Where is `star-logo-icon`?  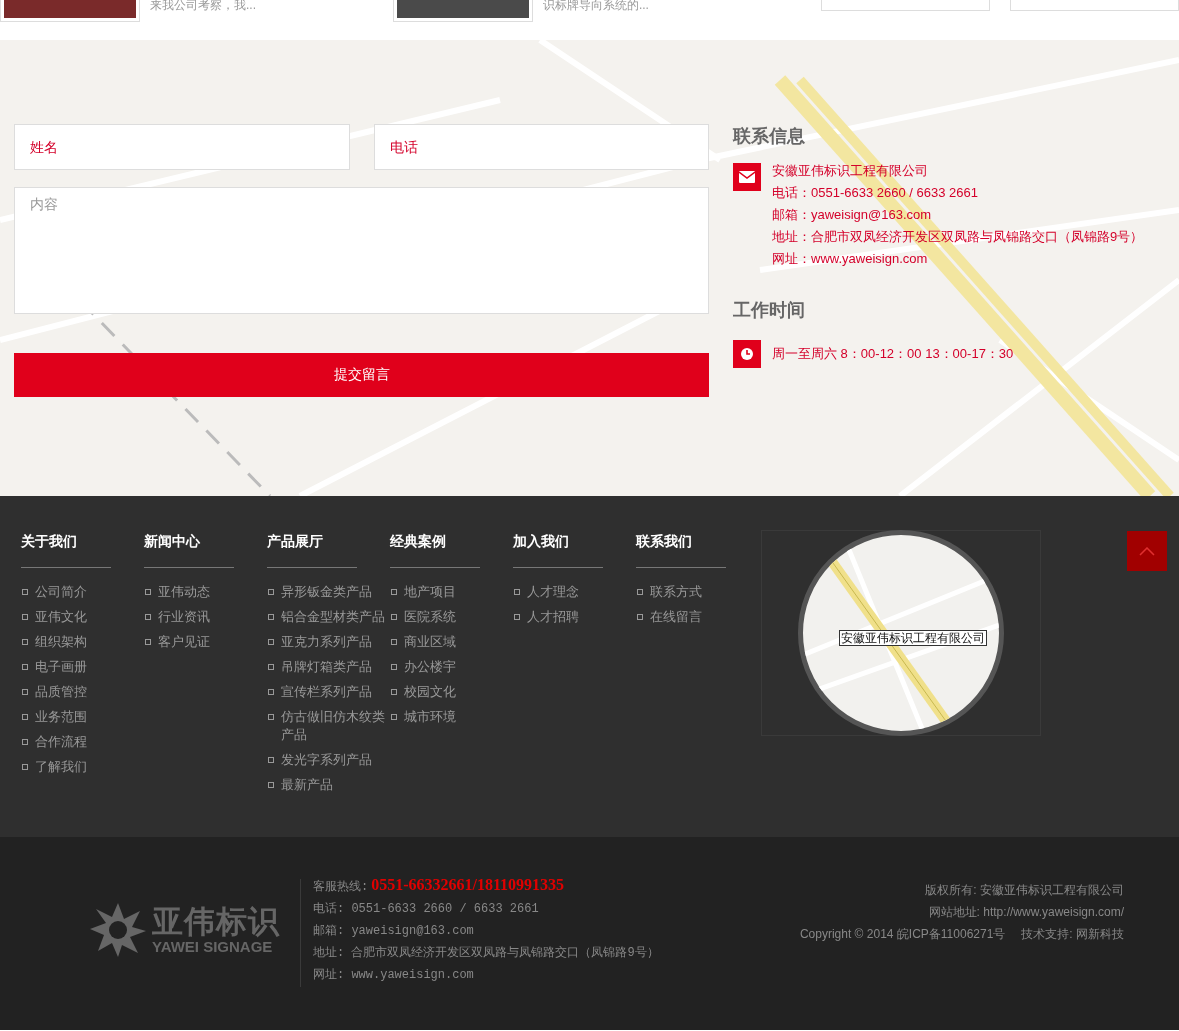 star-logo-icon is located at coordinates (118, 930).